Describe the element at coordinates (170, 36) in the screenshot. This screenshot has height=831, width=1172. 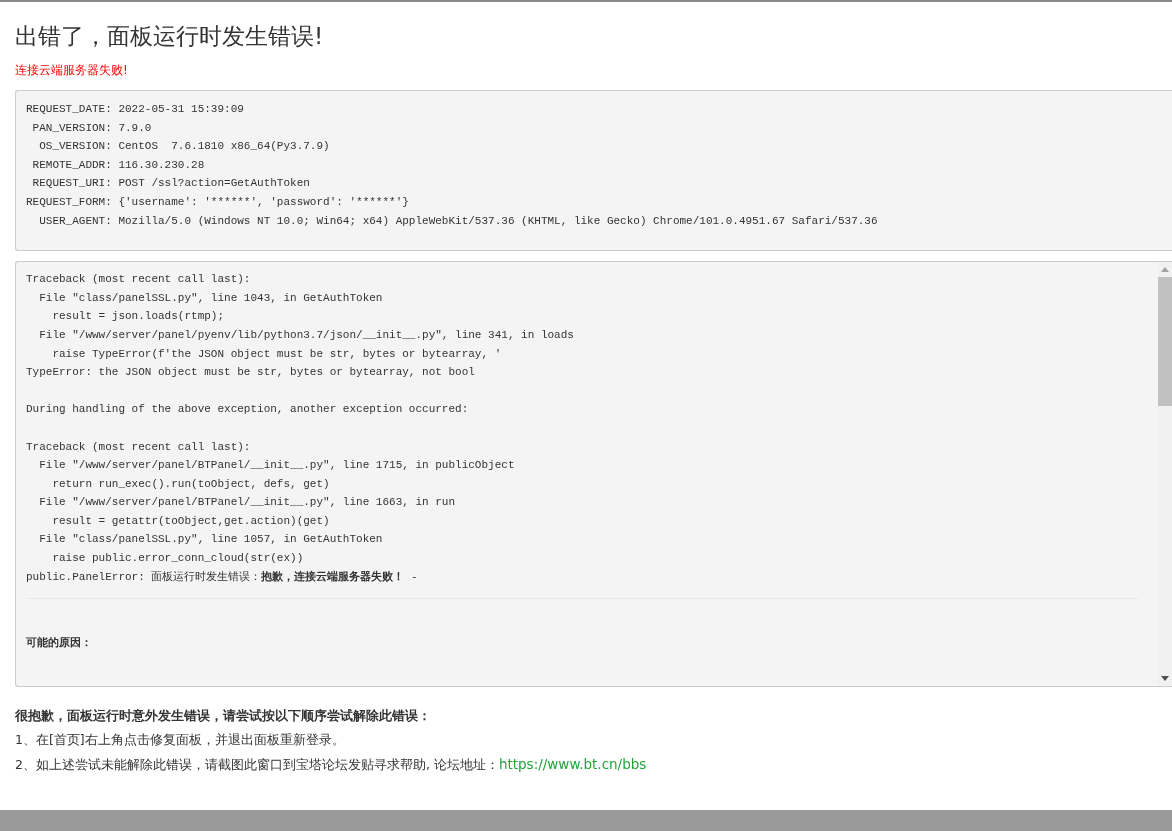
I see `error-title: 出错了，面板运行时发生错误!` at that location.